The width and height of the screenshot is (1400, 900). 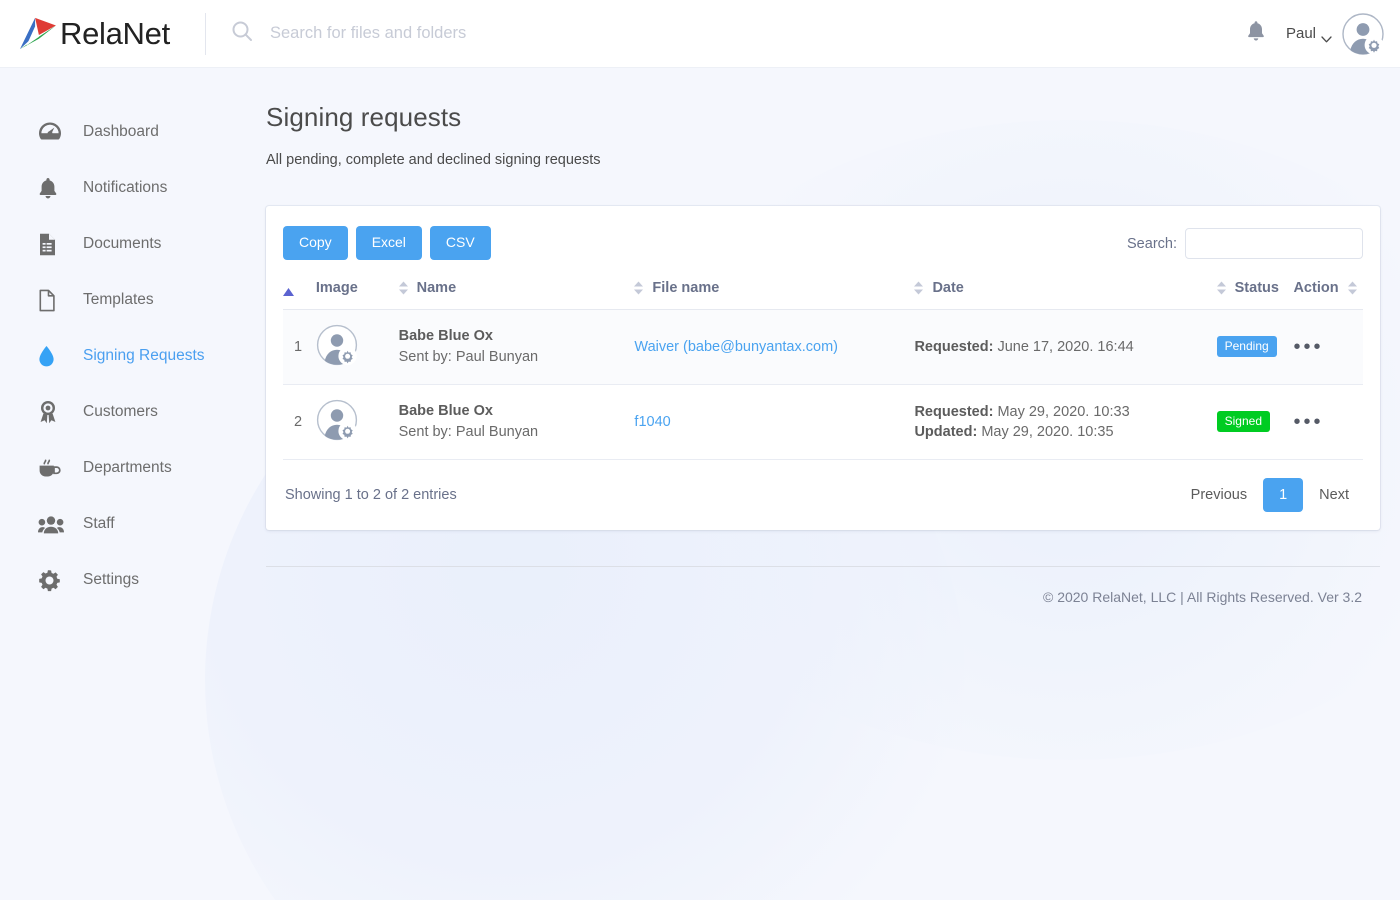 I want to click on sidebar-item-label: Documents, so click(x=122, y=243).